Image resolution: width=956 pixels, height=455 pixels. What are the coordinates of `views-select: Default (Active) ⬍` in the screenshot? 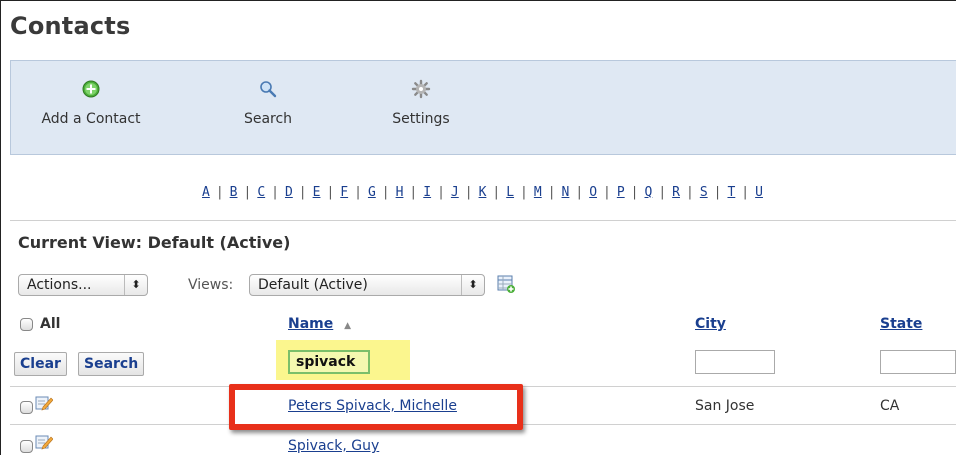 It's located at (367, 285).